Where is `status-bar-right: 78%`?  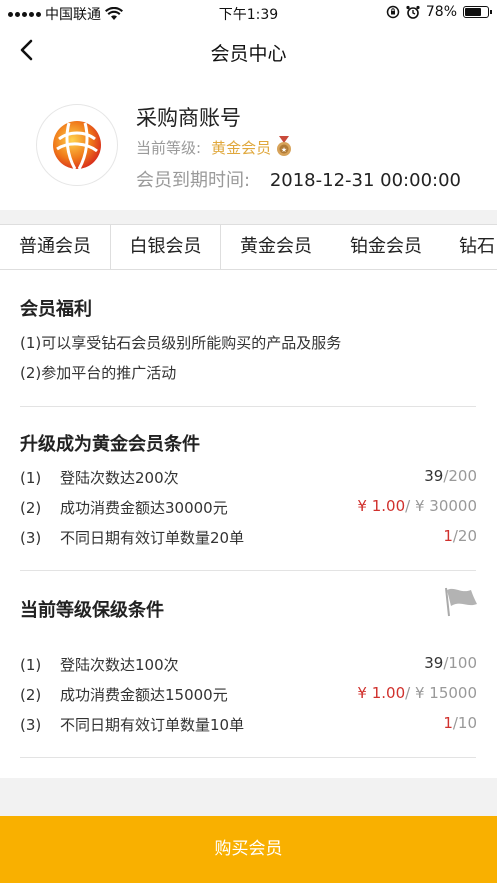
status-bar-right: 78% is located at coordinates (439, 12).